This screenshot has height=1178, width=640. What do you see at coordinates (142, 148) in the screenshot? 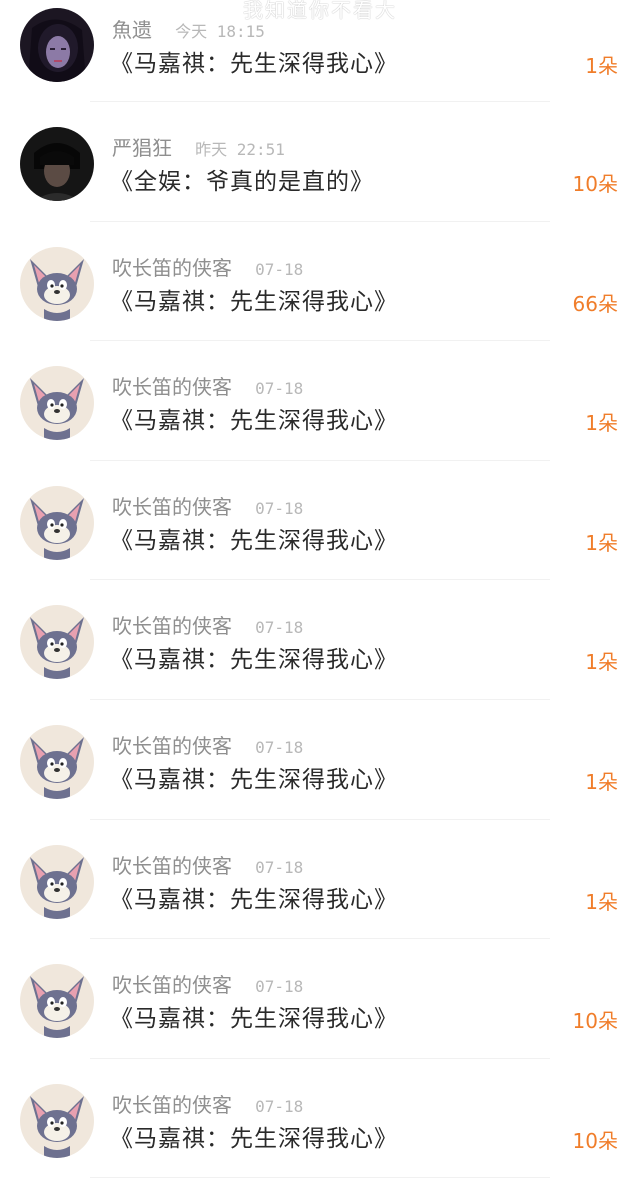
I see `user-name: 严猖狂` at bounding box center [142, 148].